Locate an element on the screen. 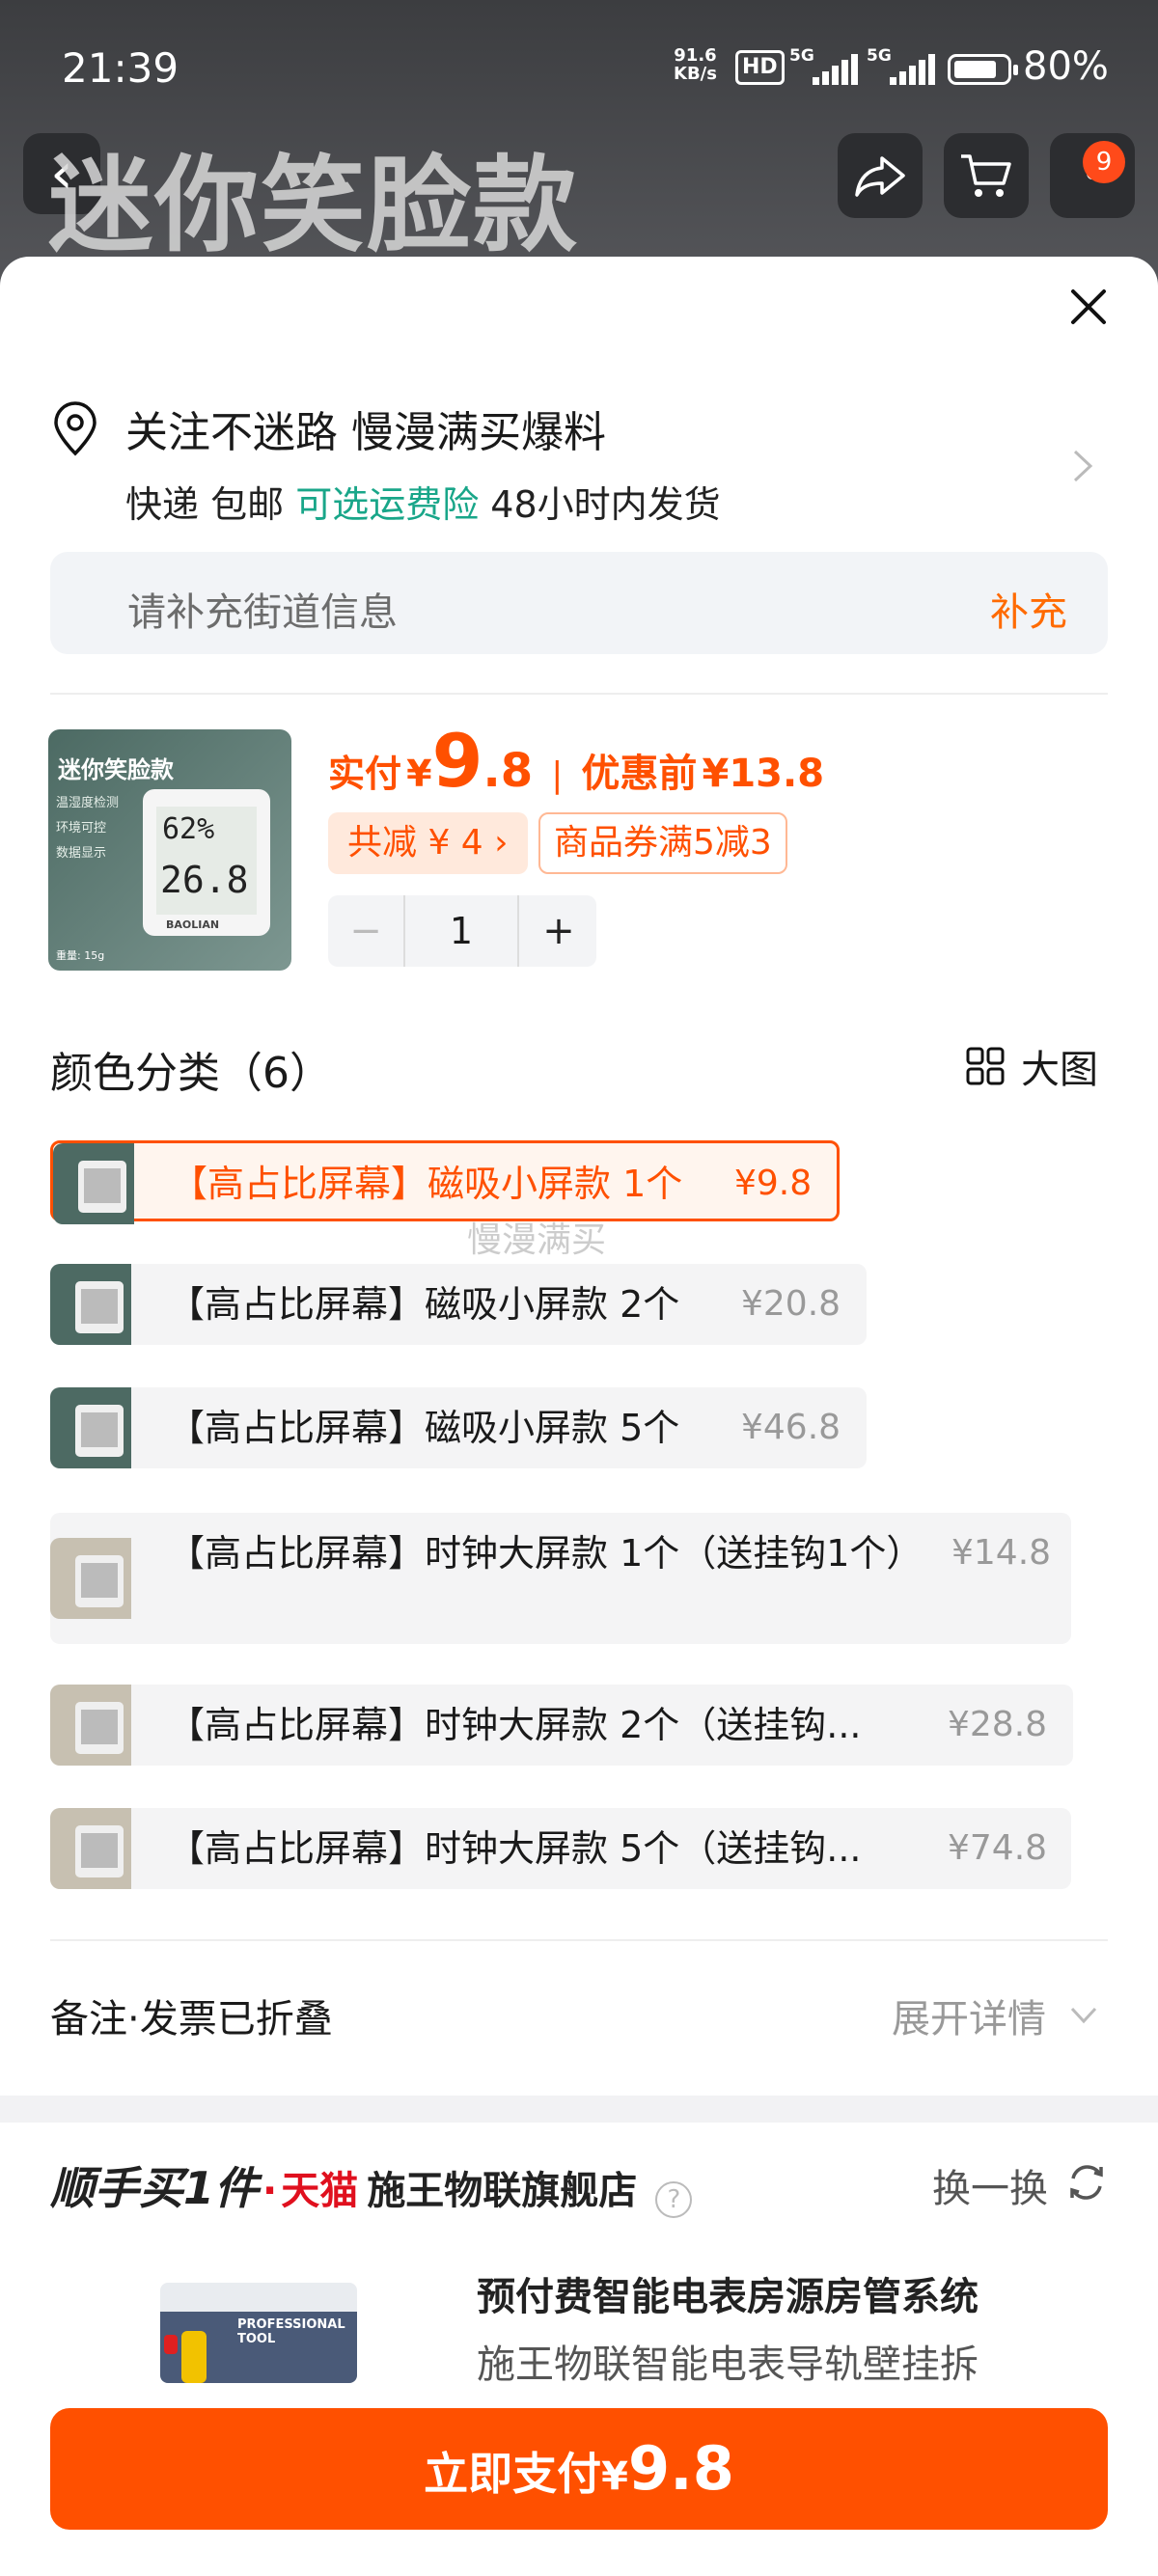  chevron-right-icon is located at coordinates (1082, 466).